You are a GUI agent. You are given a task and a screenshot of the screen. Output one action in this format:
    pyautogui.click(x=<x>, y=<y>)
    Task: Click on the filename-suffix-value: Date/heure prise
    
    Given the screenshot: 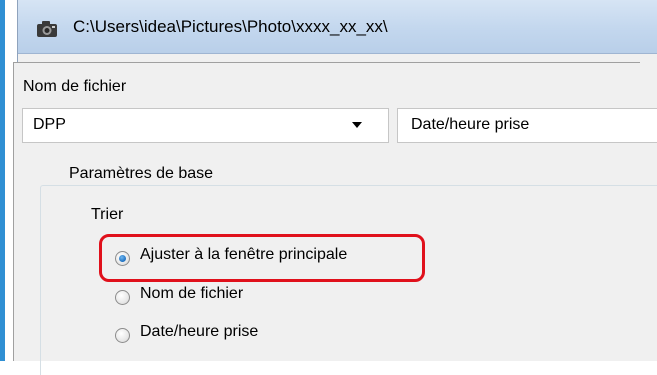 What is the action you would take?
    pyautogui.click(x=470, y=124)
    